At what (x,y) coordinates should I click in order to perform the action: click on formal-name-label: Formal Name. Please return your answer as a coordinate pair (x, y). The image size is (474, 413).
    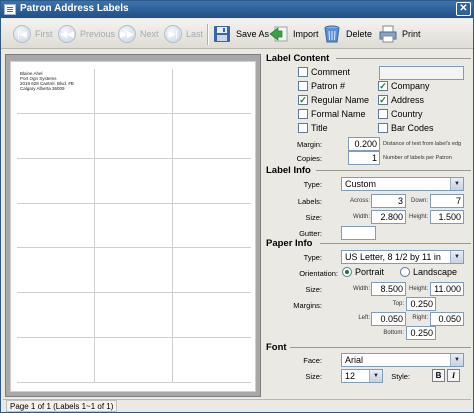
    Looking at the image, I should click on (338, 114).